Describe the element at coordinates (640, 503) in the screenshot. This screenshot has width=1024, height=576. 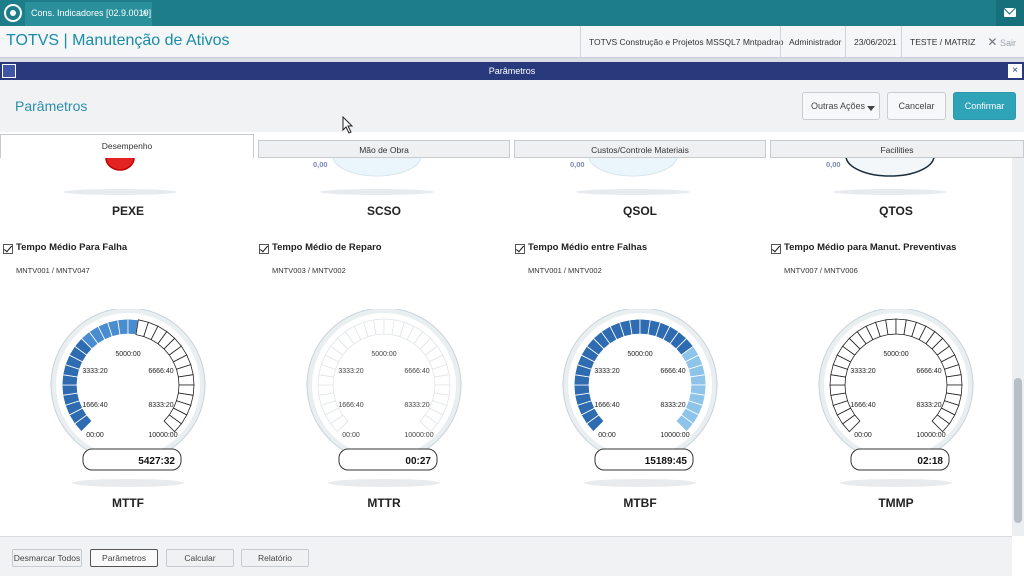
I see `indicator-name: MTBF` at that location.